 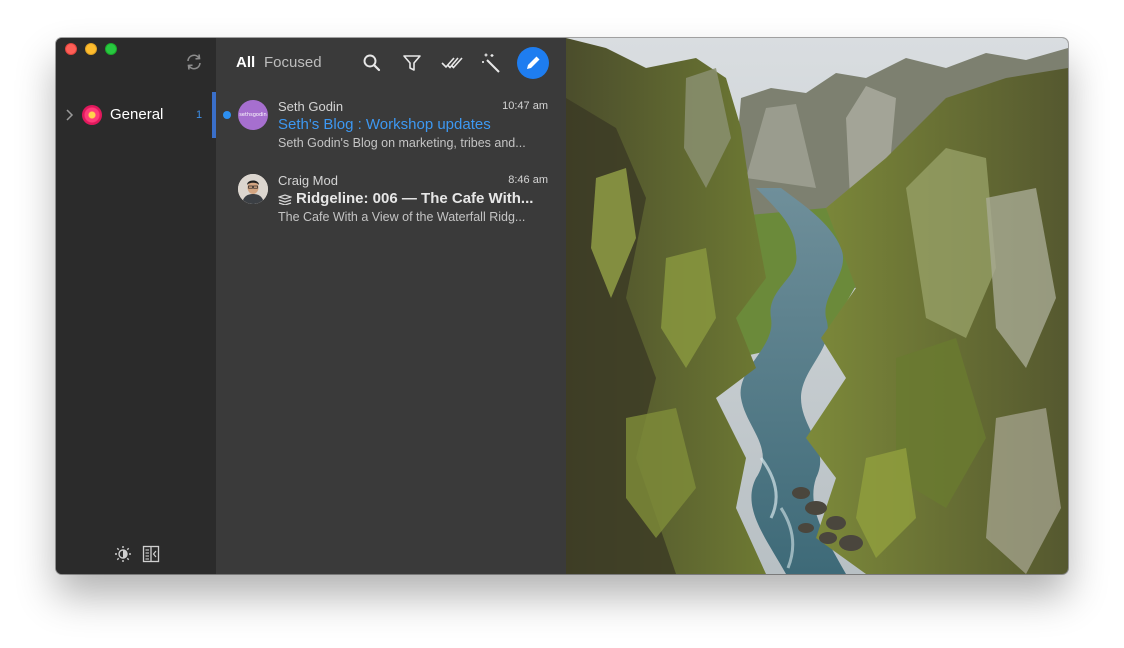 I want to click on layout-toggle-icon, so click(x=151, y=554).